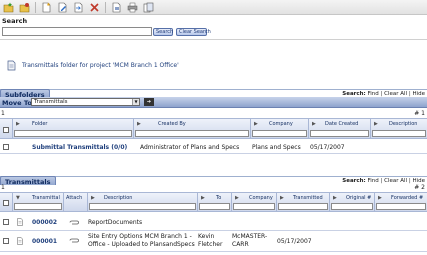 This screenshot has height=255, width=427. I want to click on print-icon, so click(132, 7).